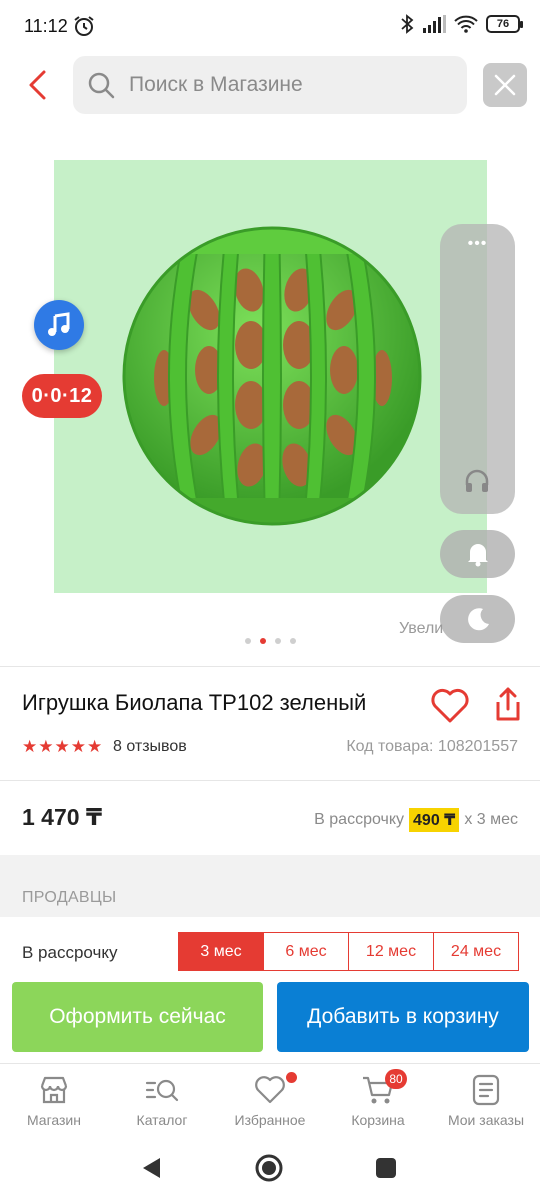  Describe the element at coordinates (434, 24) in the screenshot. I see `signal-icon` at that location.